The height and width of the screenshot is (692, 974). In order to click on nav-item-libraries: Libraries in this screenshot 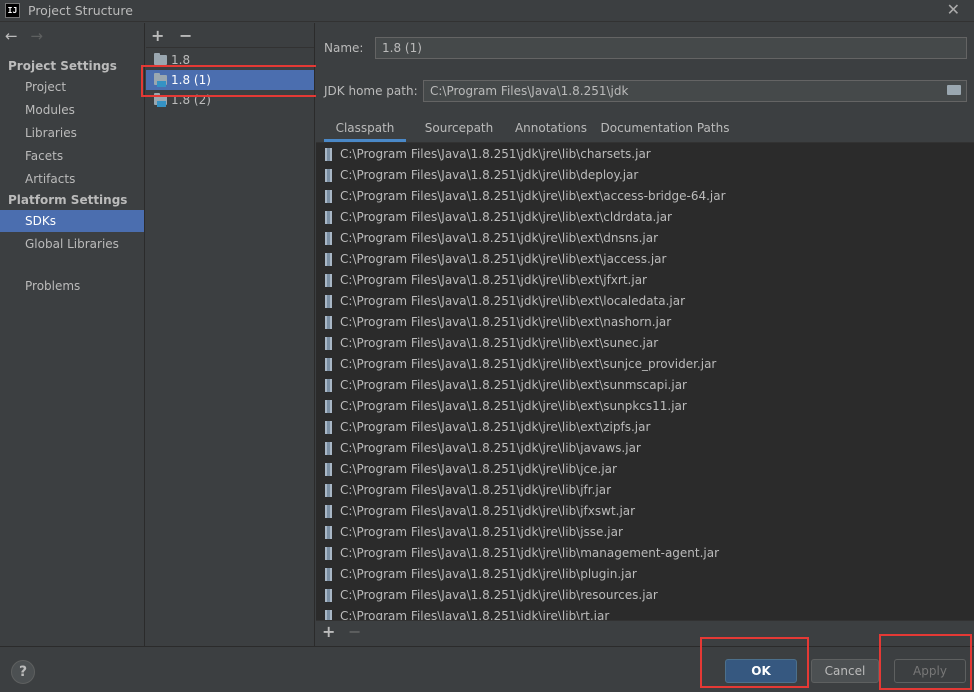, I will do `click(72, 133)`.